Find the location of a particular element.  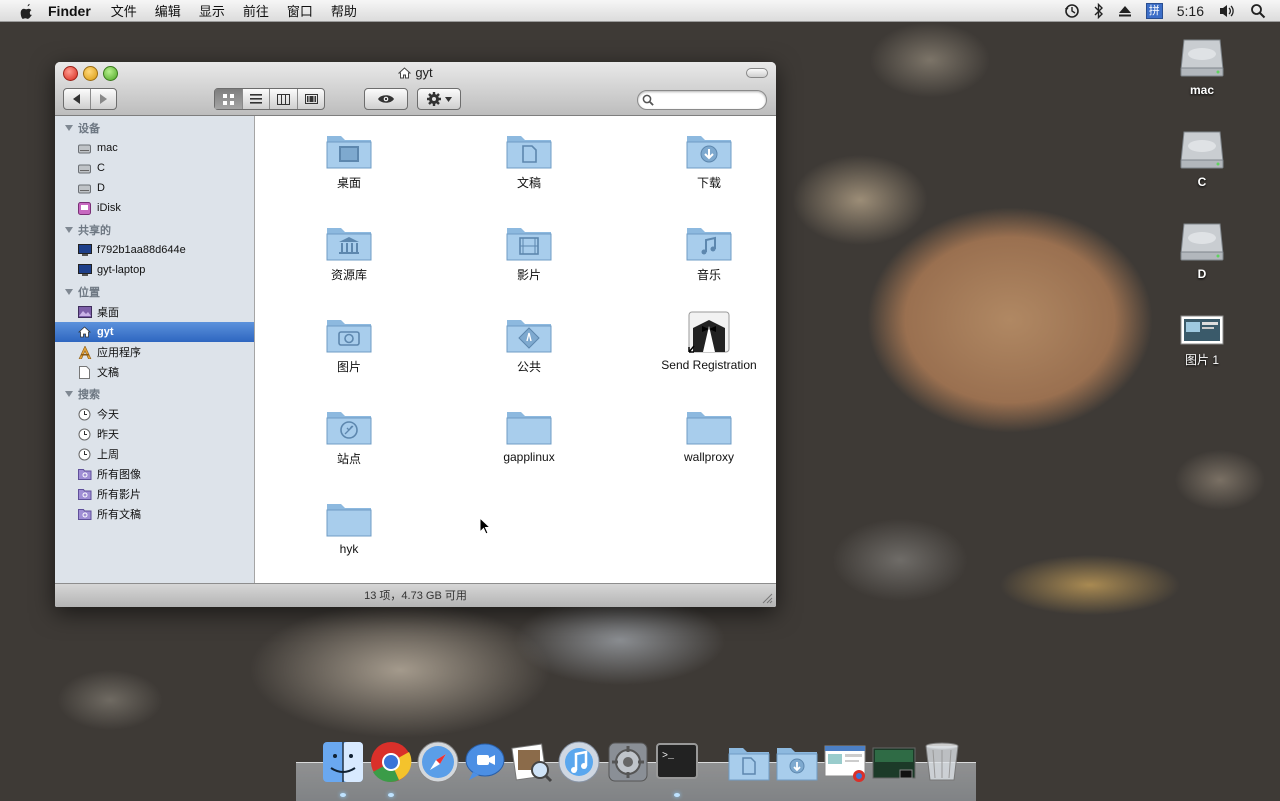

menu-help: 帮助 is located at coordinates (344, 10).